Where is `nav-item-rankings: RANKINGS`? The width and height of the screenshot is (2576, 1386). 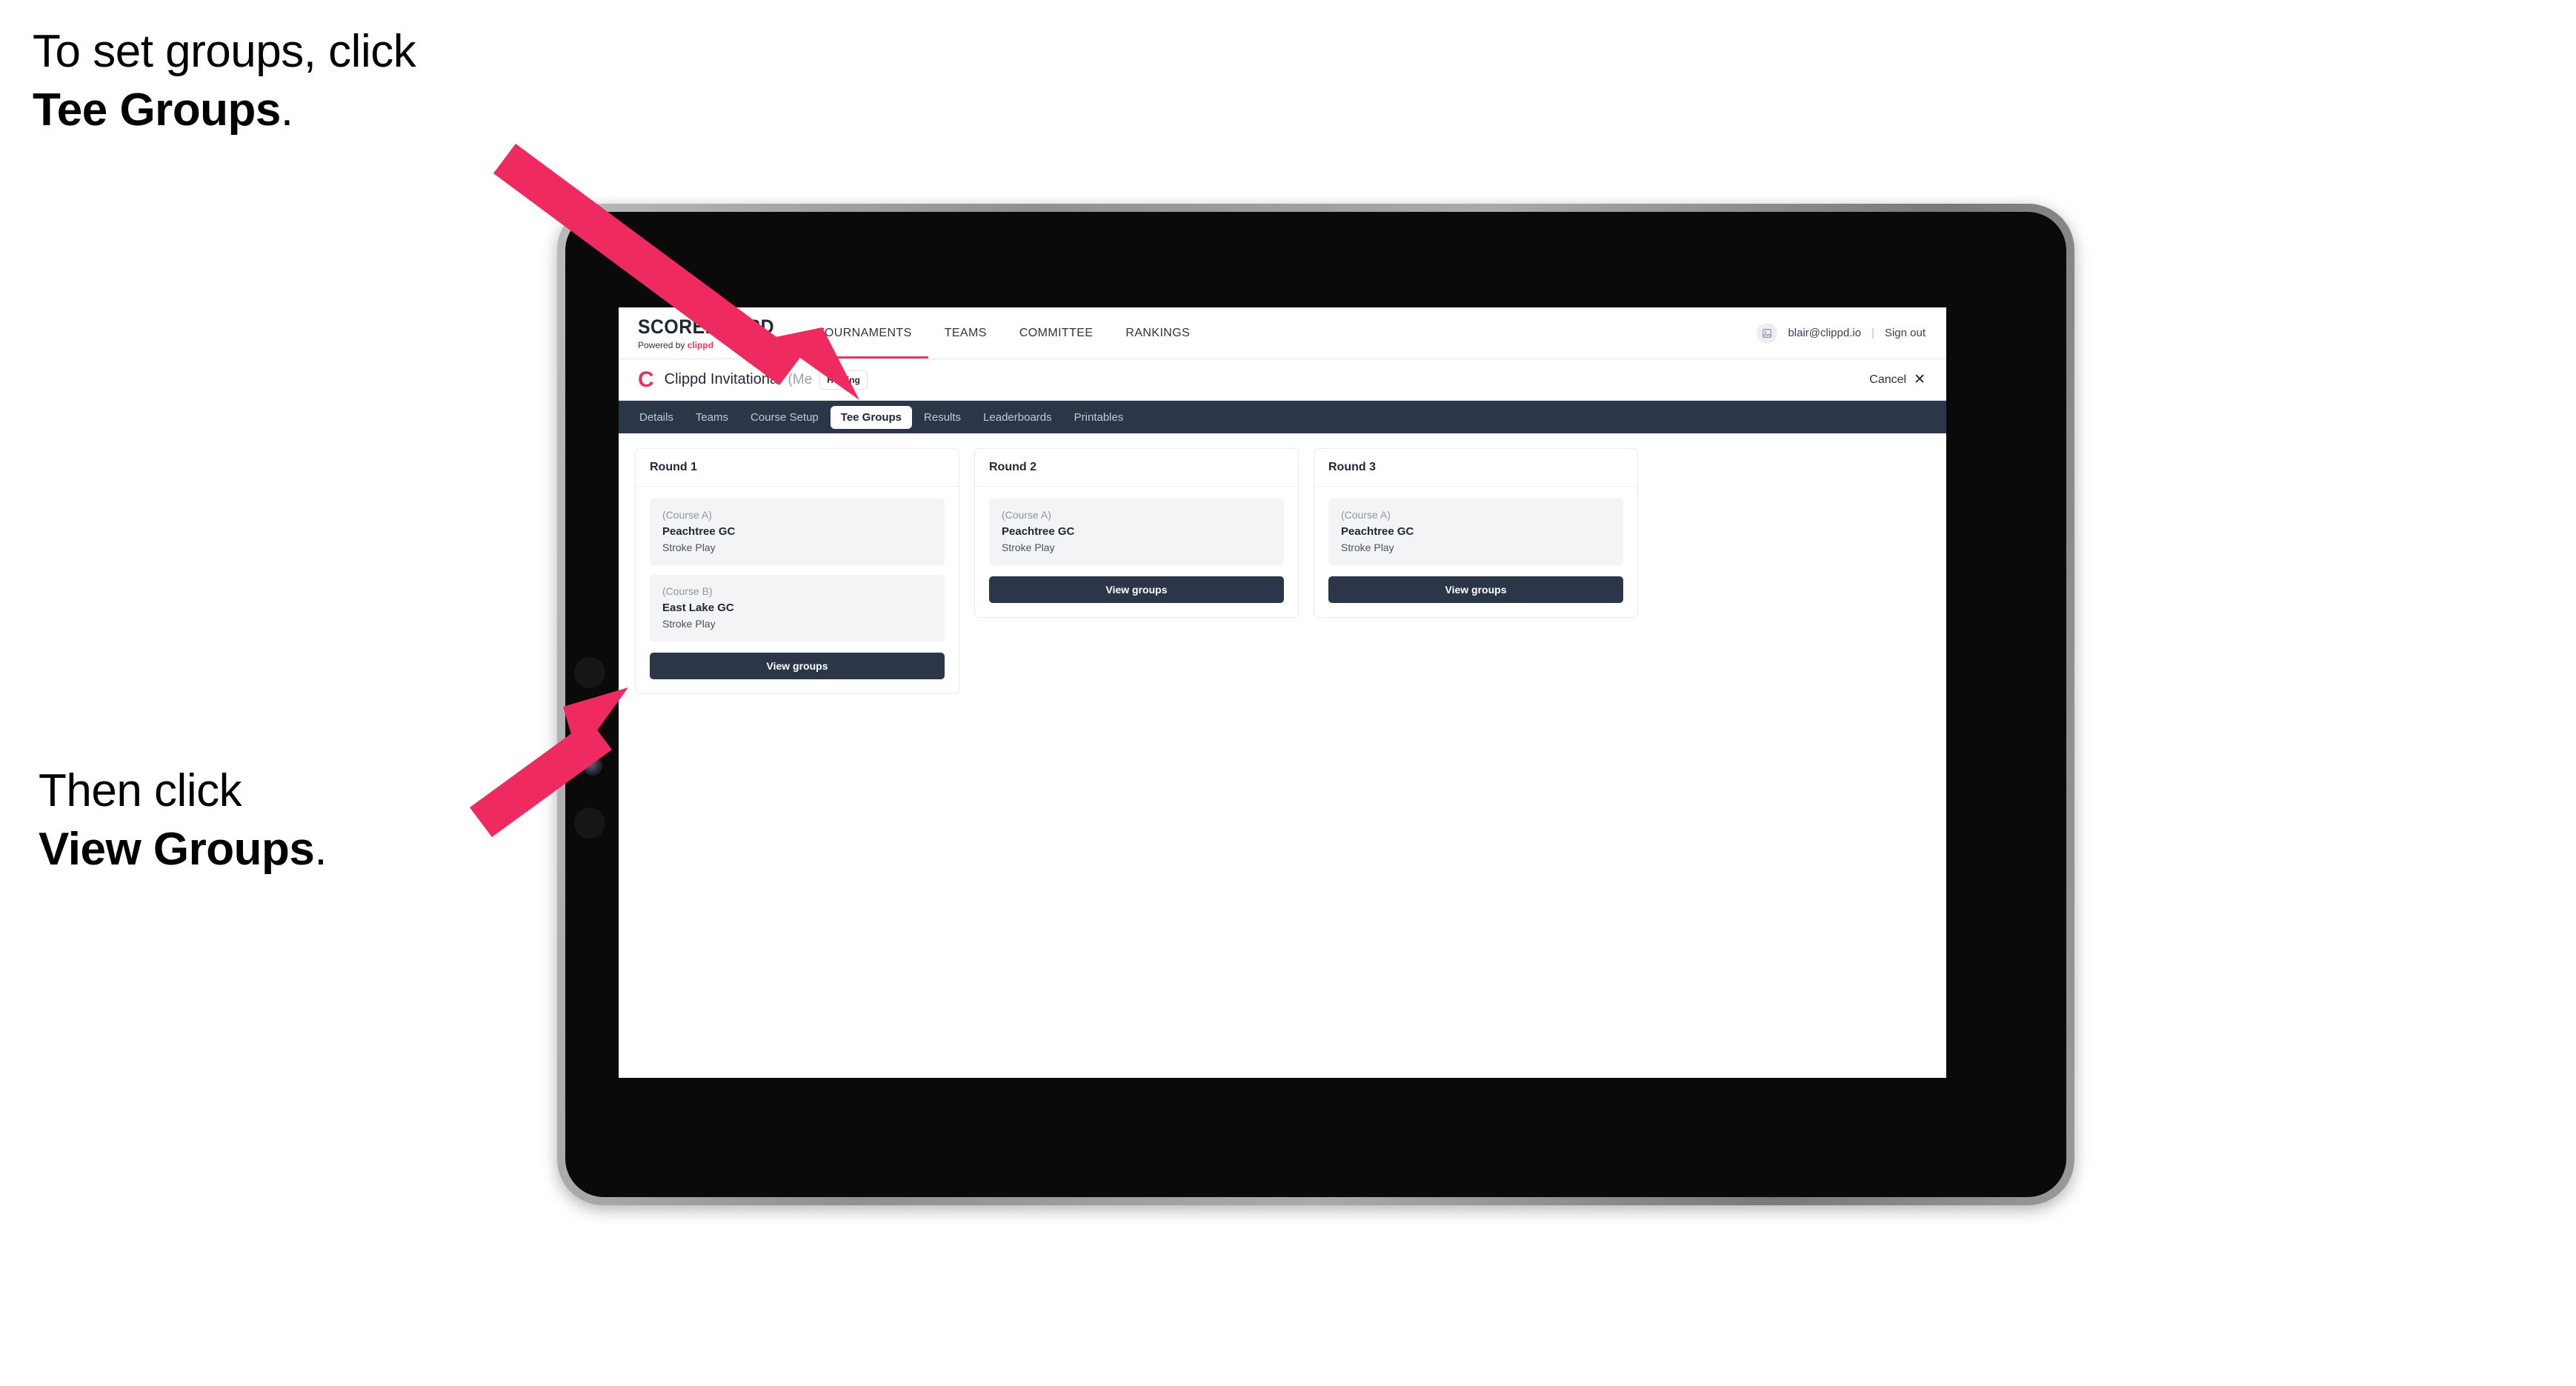
nav-item-rankings: RANKINGS is located at coordinates (1157, 333).